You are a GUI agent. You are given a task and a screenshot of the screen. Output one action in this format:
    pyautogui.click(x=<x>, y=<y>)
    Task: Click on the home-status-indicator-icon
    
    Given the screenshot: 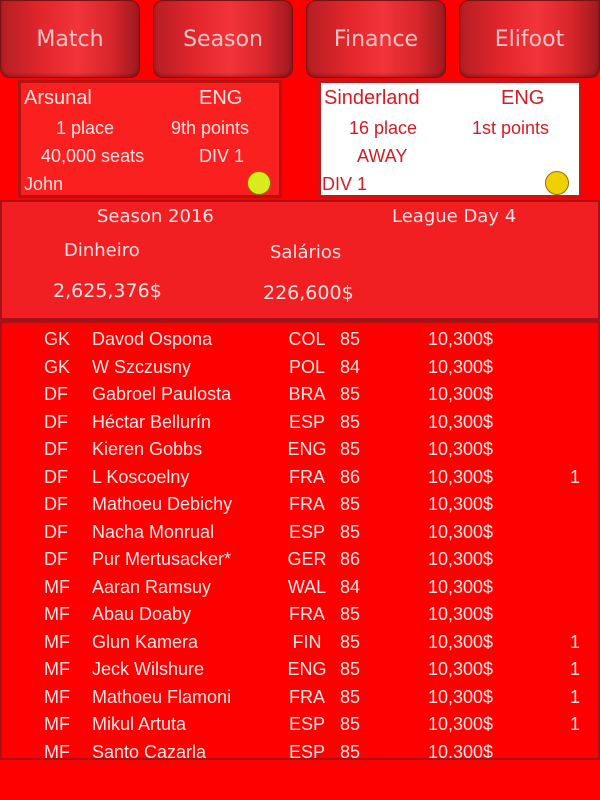 What is the action you would take?
    pyautogui.click(x=259, y=183)
    